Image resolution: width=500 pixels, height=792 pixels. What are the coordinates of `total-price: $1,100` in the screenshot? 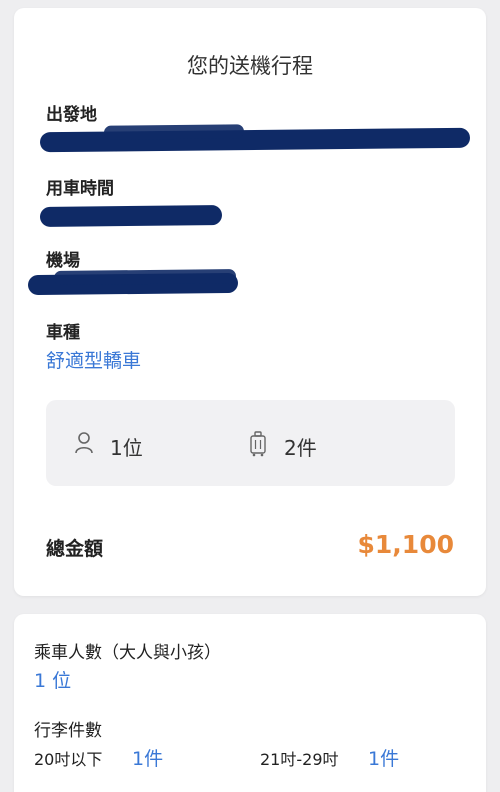 It's located at (405, 544).